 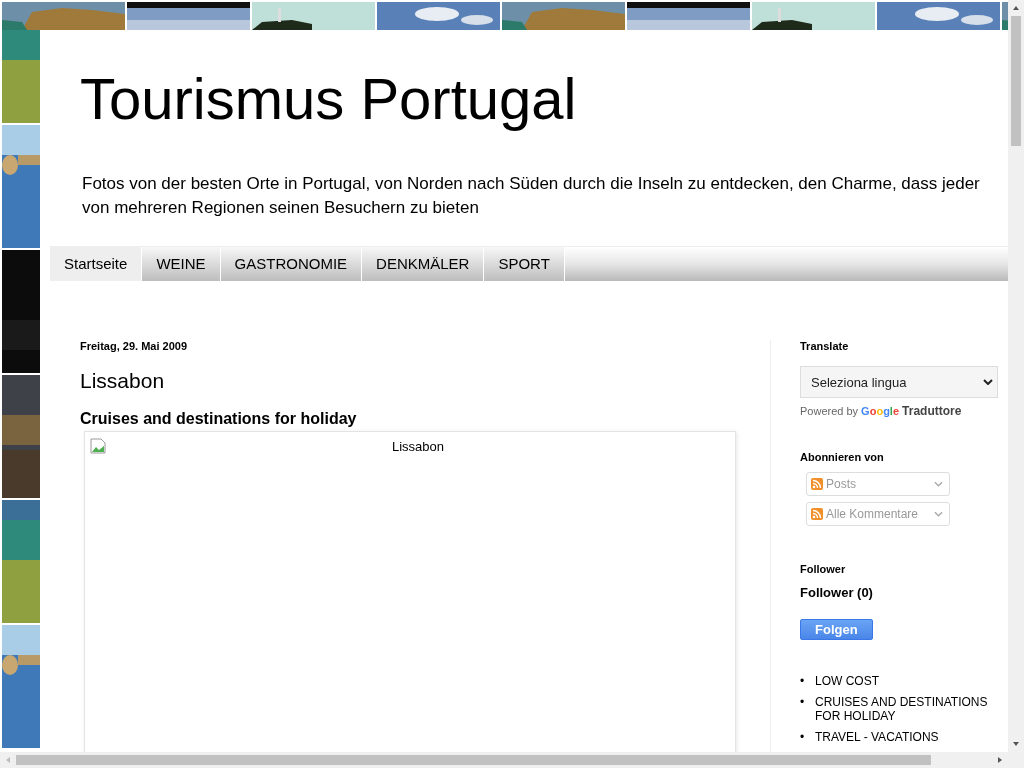 What do you see at coordinates (98, 446) in the screenshot?
I see `broken-image-icon` at bounding box center [98, 446].